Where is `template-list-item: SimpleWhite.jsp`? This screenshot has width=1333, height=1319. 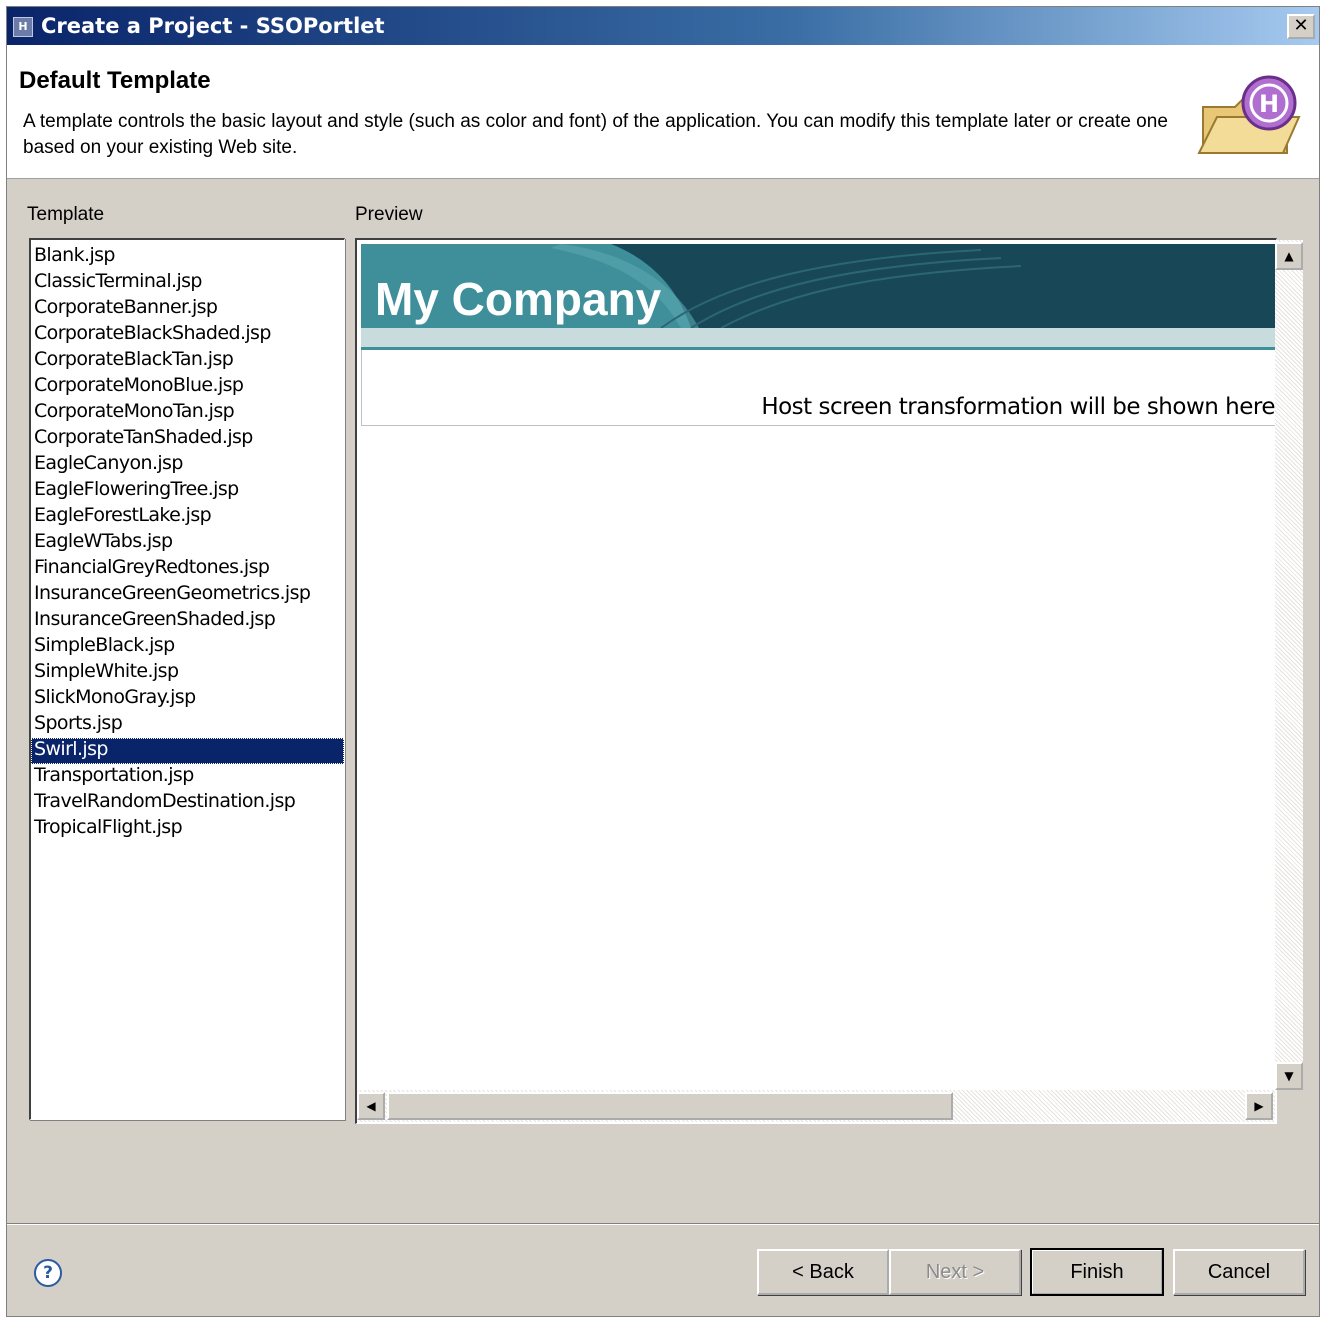 template-list-item: SimpleWhite.jsp is located at coordinates (187, 673).